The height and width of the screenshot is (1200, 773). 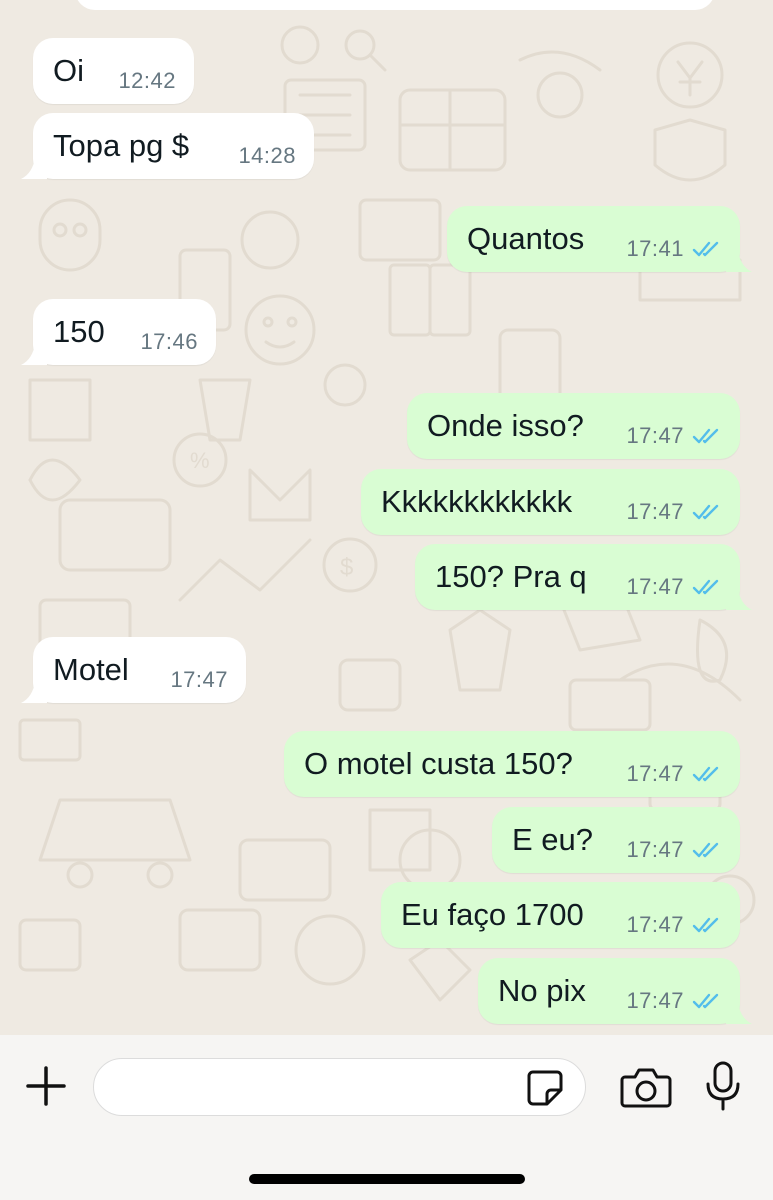 What do you see at coordinates (118, 332) in the screenshot?
I see `message-incoming: 150 17:46` at bounding box center [118, 332].